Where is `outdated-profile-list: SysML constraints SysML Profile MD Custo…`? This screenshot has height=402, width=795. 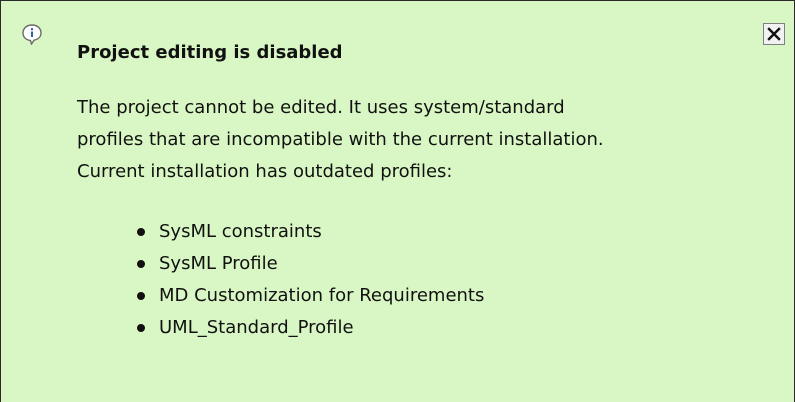
outdated-profile-list: SysML constraints SysML Profile MD Custo… is located at coordinates (310, 280).